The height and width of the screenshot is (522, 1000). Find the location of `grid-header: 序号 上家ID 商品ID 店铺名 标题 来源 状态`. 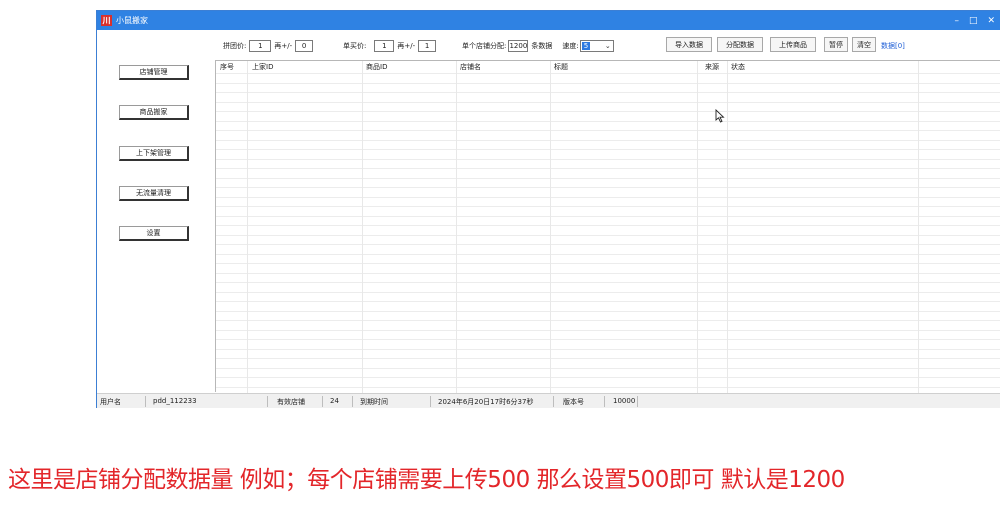

grid-header: 序号 上家ID 商品ID 店铺名 标题 来源 状态 is located at coordinates (608, 67).